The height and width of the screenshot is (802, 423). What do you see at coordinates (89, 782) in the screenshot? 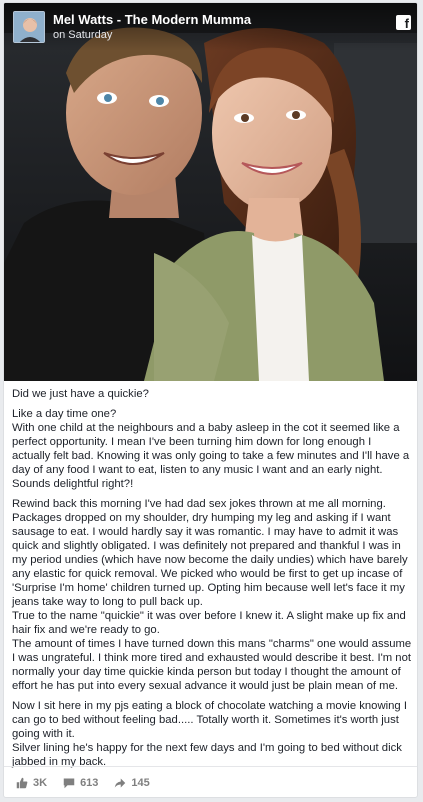
I see `comments-count: 613` at bounding box center [89, 782].